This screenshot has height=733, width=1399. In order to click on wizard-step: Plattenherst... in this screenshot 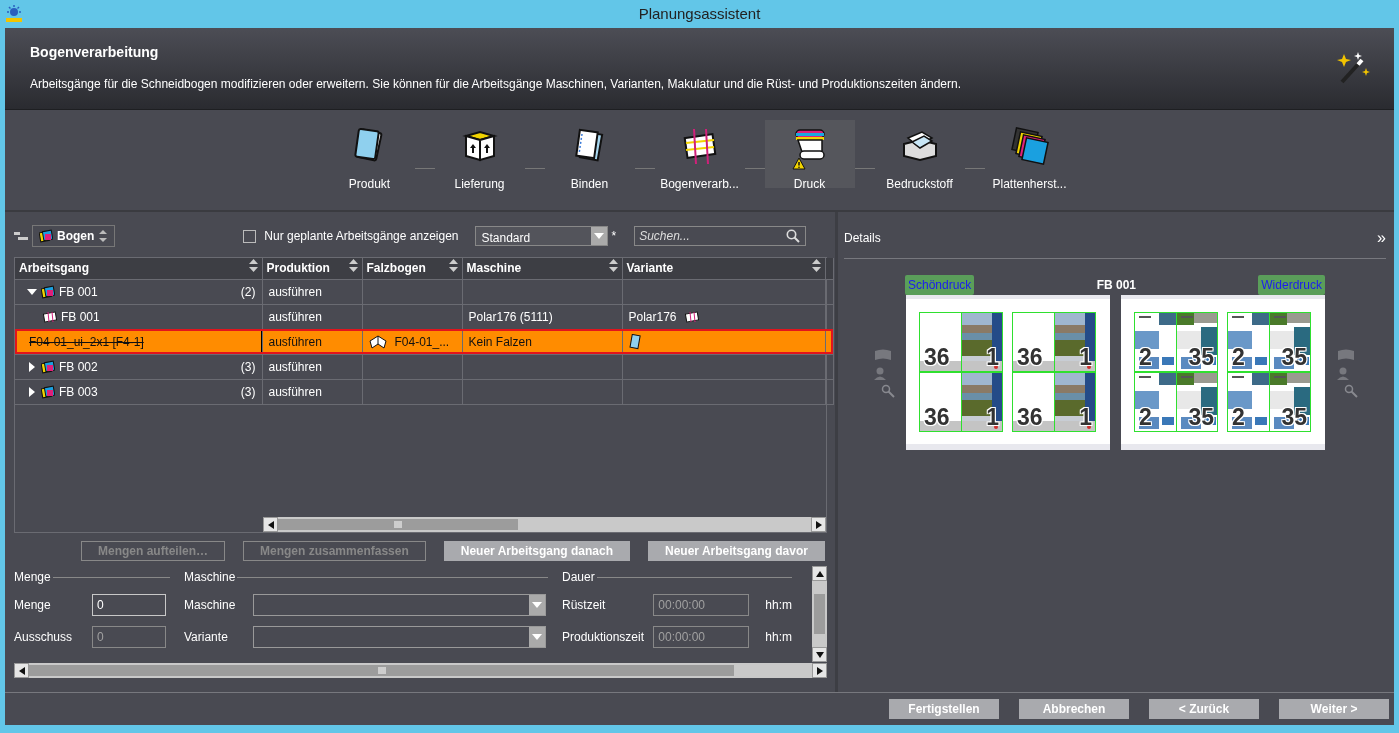, I will do `click(1029, 154)`.